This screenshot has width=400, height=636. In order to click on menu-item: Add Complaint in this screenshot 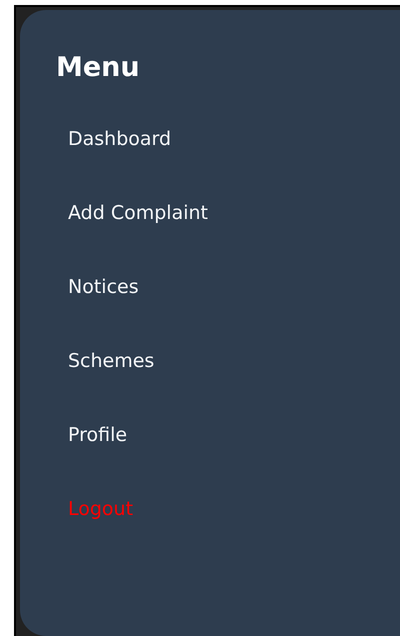, I will do `click(138, 213)`.